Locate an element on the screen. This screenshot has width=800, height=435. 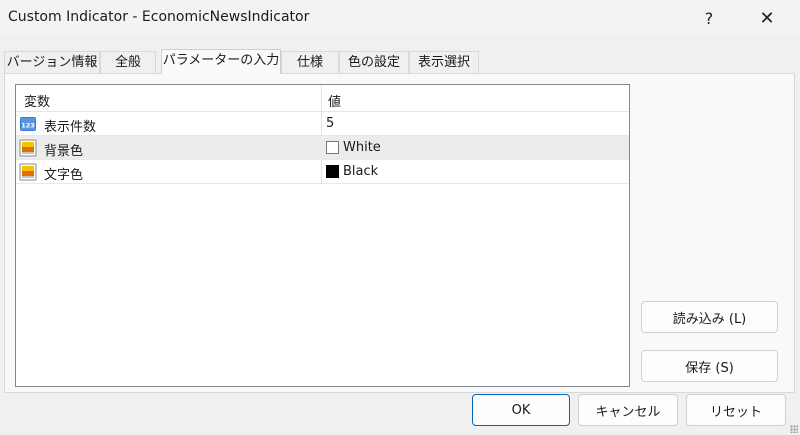
tab-color-settings: 色の設定 is located at coordinates (374, 62).